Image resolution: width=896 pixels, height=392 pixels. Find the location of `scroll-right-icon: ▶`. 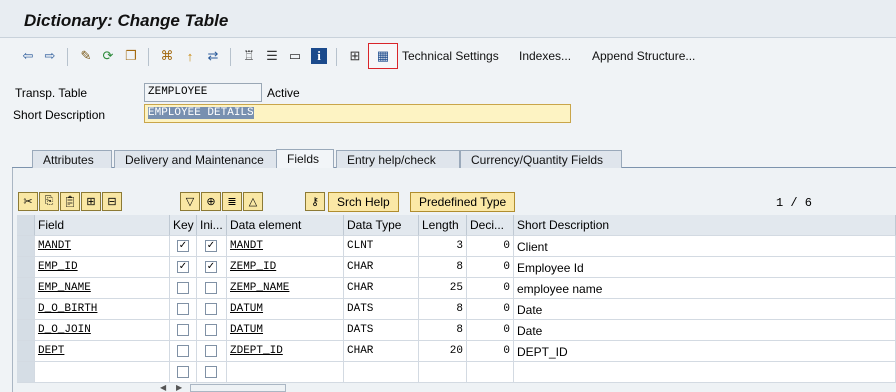

scroll-right-icon: ▶ is located at coordinates (179, 387).